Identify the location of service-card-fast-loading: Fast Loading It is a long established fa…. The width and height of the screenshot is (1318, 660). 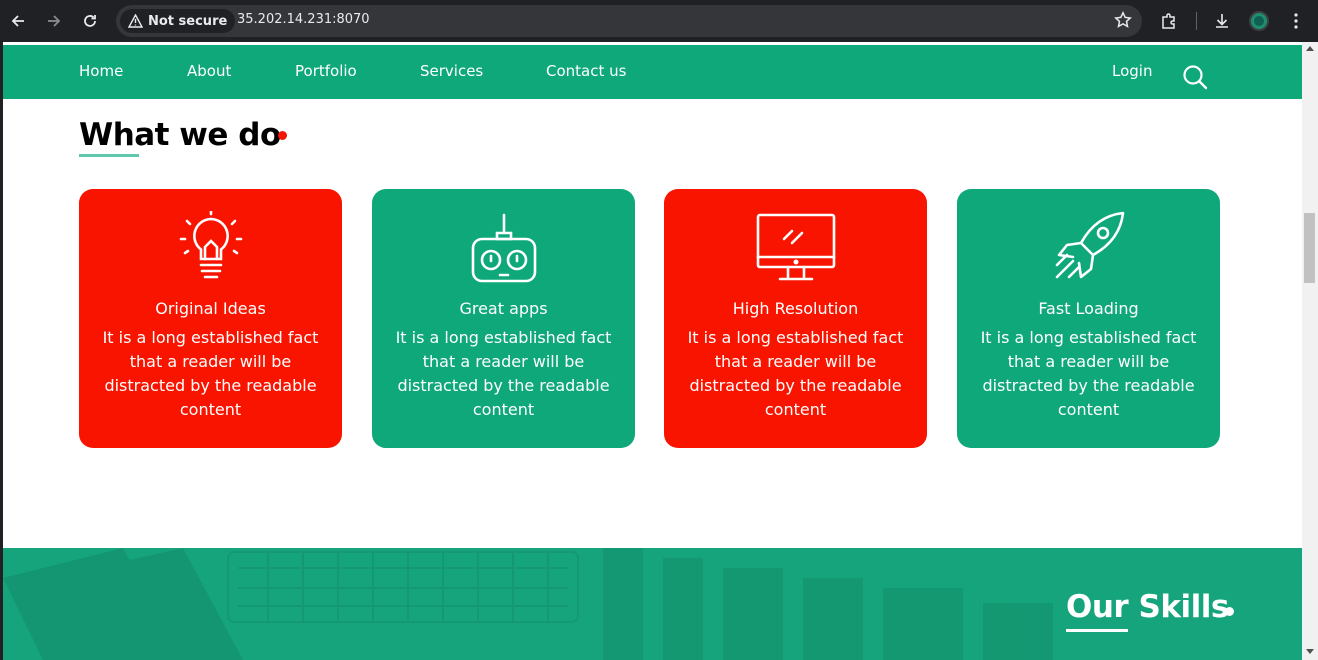
(1088, 318).